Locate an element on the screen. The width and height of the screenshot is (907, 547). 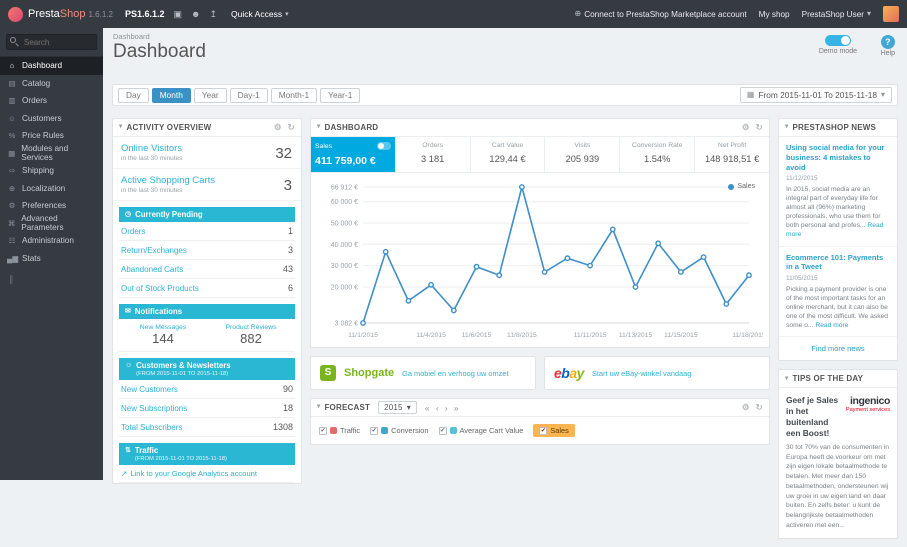
range-month-button: Month is located at coordinates (171, 95).